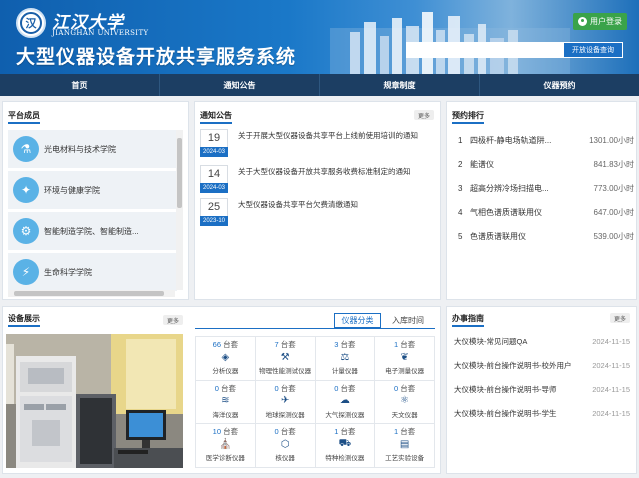 The height and width of the screenshot is (478, 639). Describe the element at coordinates (559, 85) in the screenshot. I see `nav-booking: 仪器预约` at that location.